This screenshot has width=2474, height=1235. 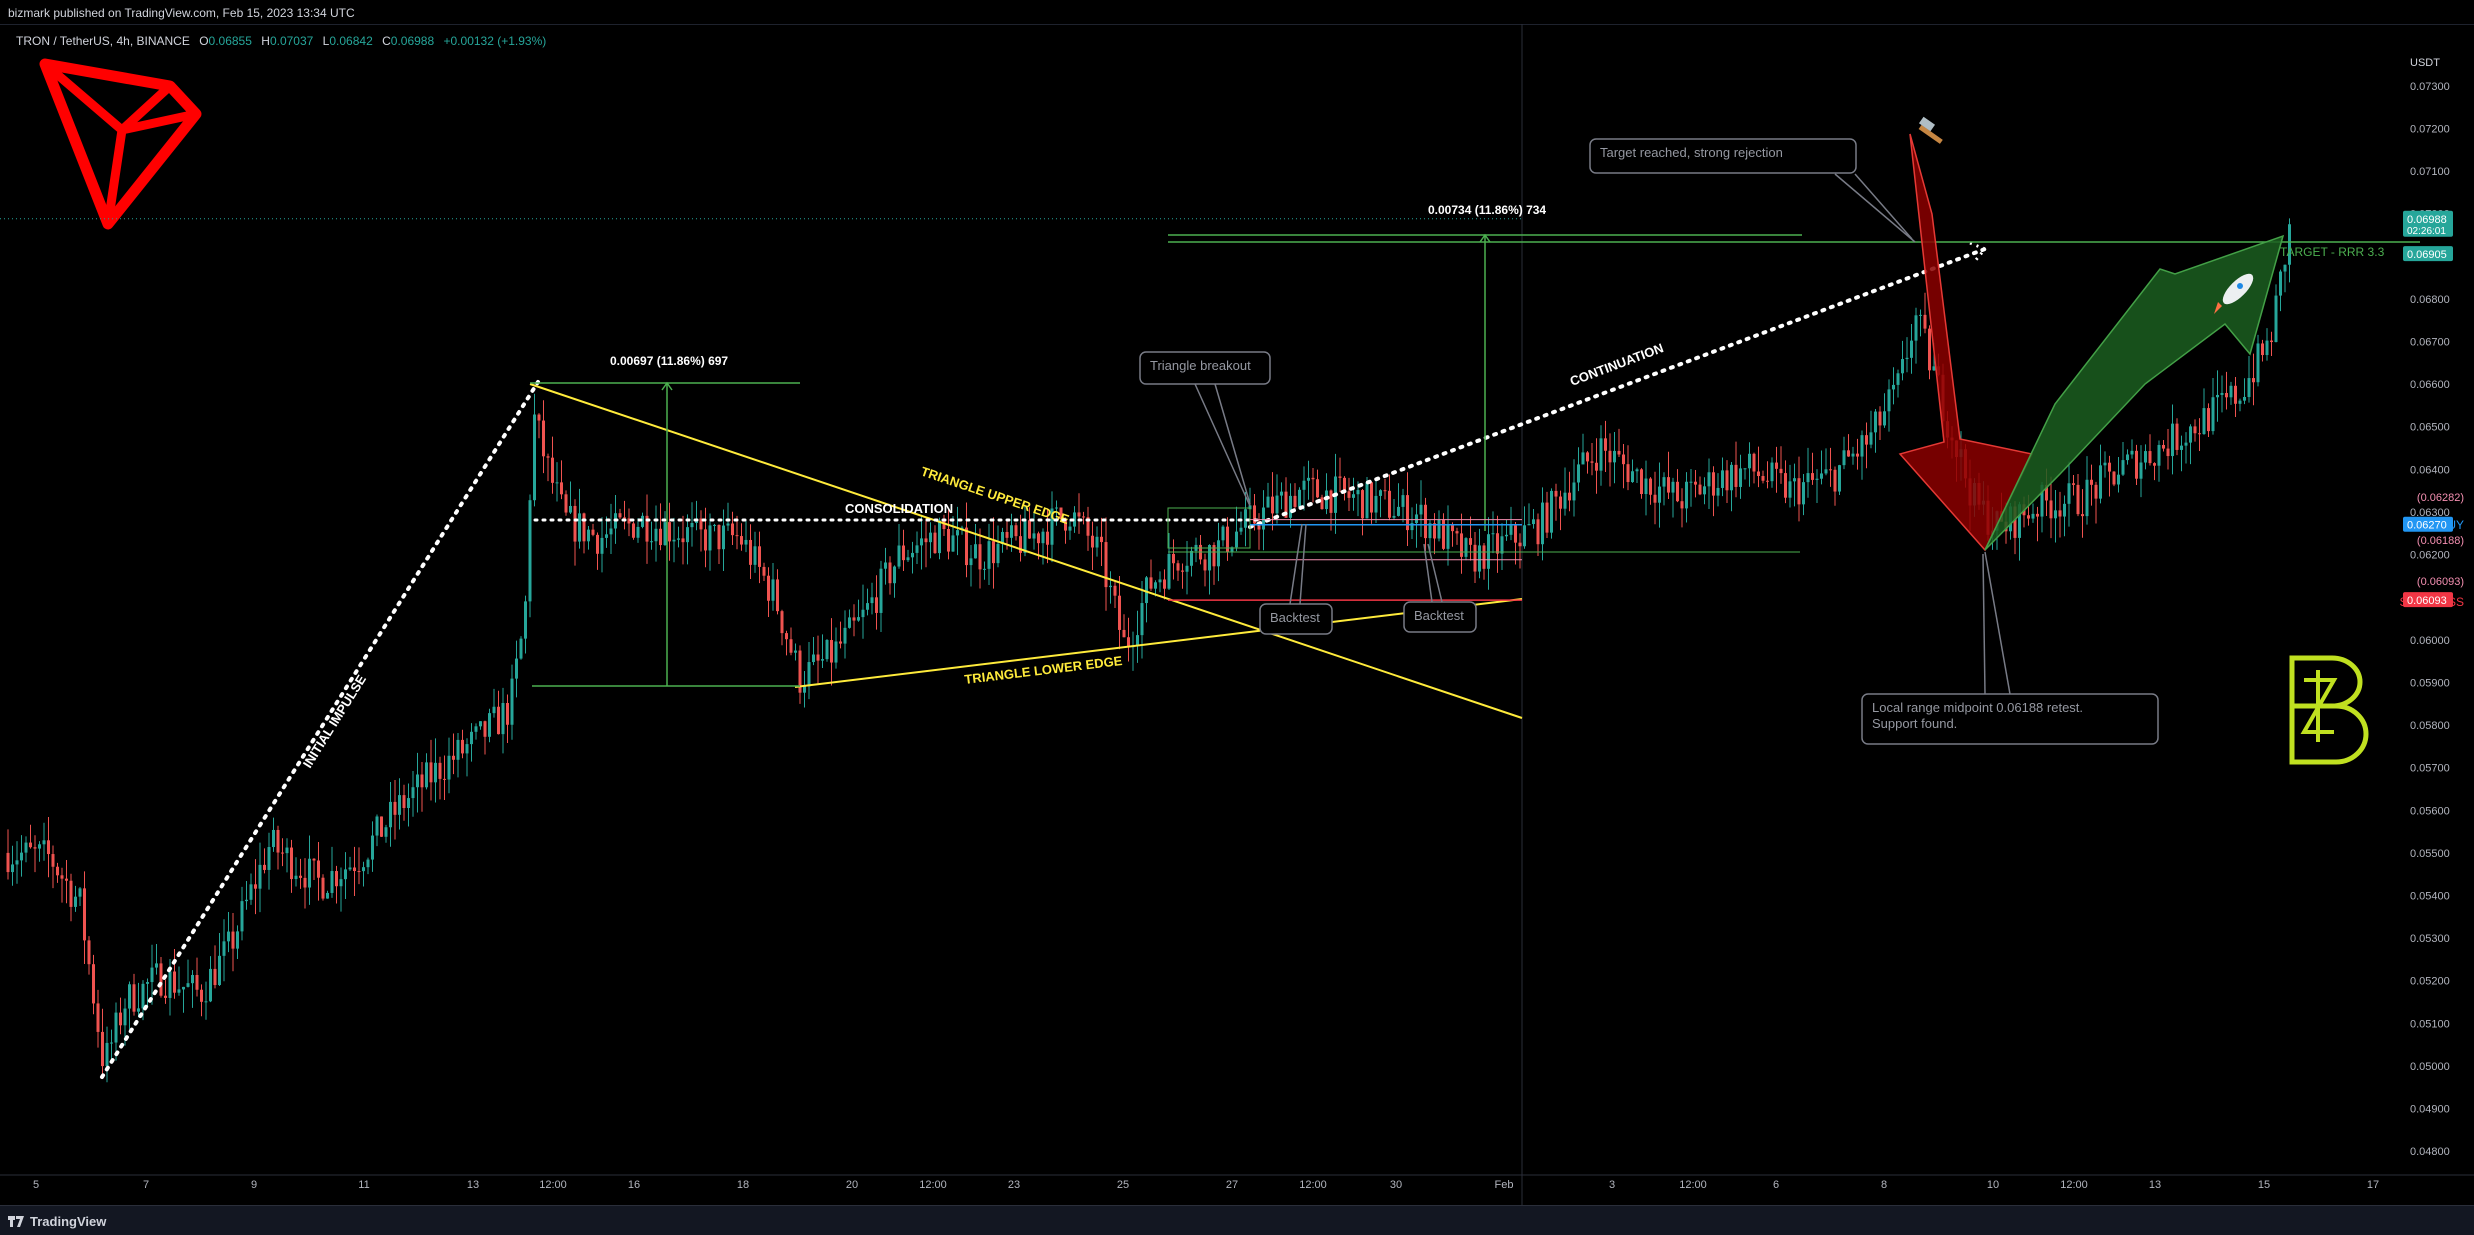 What do you see at coordinates (2332, 252) in the screenshot?
I see `target-level-label: TARGET - RRR 3.3` at bounding box center [2332, 252].